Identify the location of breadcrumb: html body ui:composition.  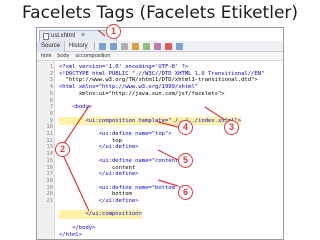
(160, 56).